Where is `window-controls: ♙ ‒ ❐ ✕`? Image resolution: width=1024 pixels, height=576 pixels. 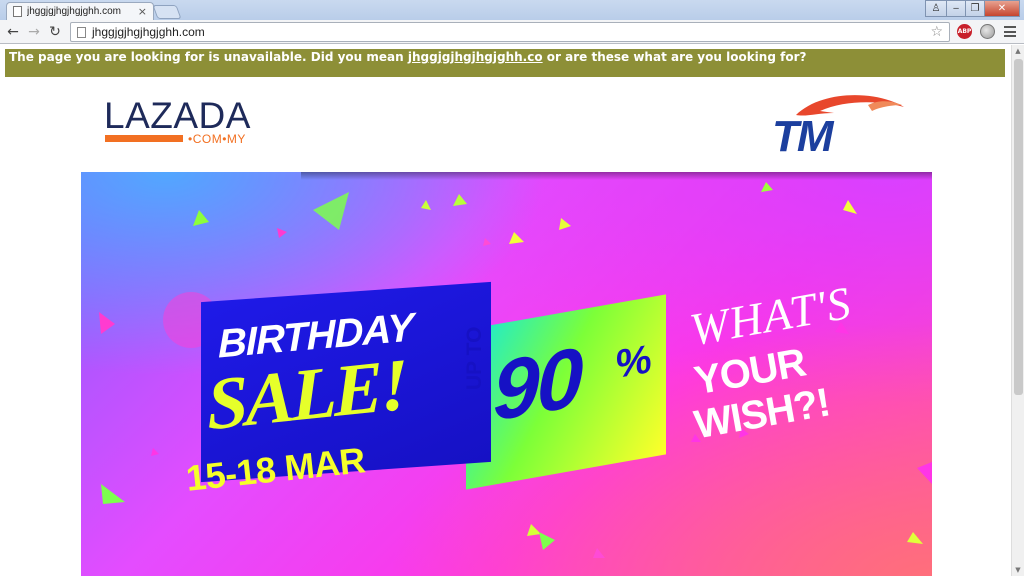
window-controls: ♙ ‒ ❐ ✕ is located at coordinates (972, 8).